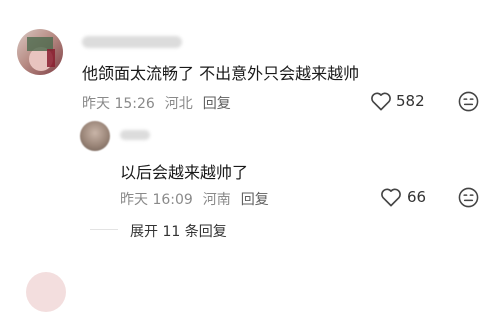 This screenshot has height=312, width=500. Describe the element at coordinates (178, 104) in the screenshot. I see `comment-location: 河北` at that location.